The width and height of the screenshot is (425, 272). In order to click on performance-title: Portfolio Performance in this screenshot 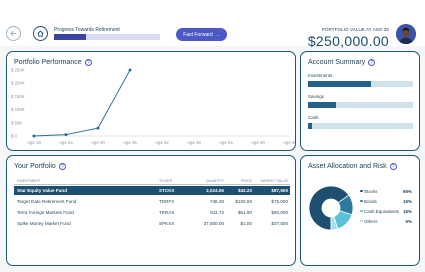, I will do `click(48, 62)`.